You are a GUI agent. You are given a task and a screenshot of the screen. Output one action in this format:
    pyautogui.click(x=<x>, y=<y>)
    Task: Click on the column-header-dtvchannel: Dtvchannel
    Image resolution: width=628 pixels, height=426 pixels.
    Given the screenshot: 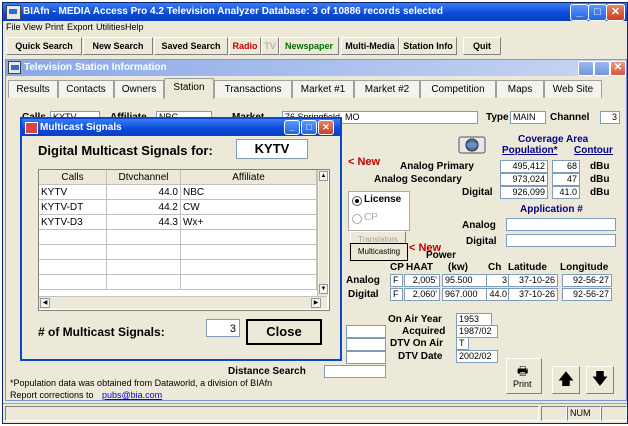 What is the action you would take?
    pyautogui.click(x=144, y=177)
    